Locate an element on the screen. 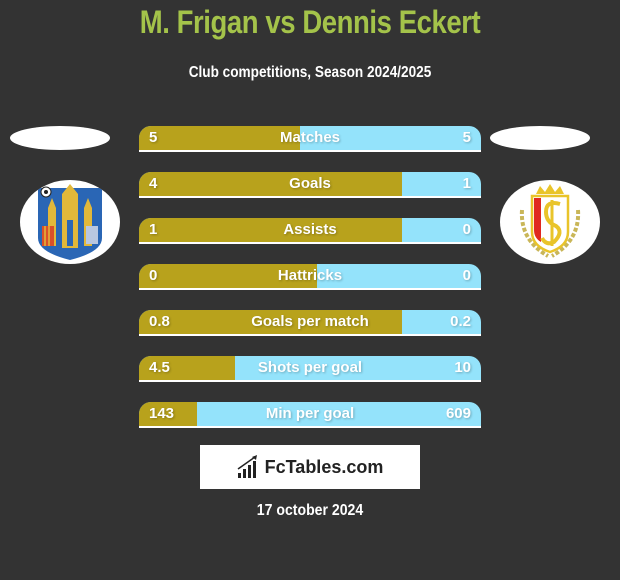  report-date: 17 october 2024 is located at coordinates (310, 510).